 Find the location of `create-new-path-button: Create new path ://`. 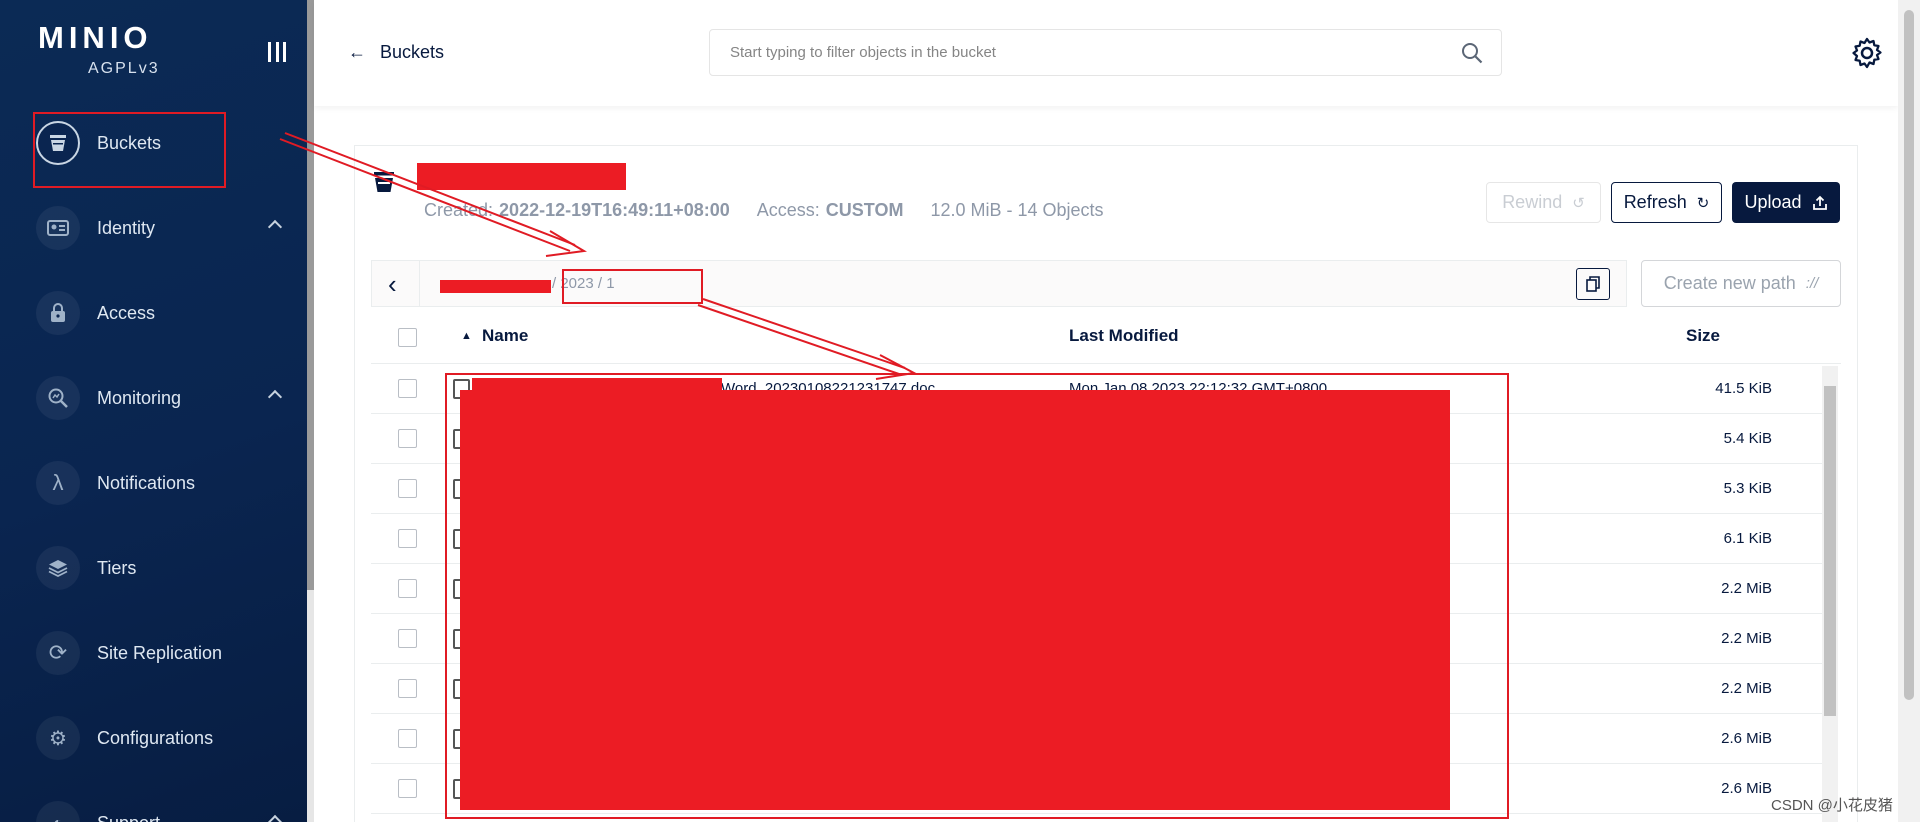

create-new-path-button: Create new path :// is located at coordinates (1741, 283).